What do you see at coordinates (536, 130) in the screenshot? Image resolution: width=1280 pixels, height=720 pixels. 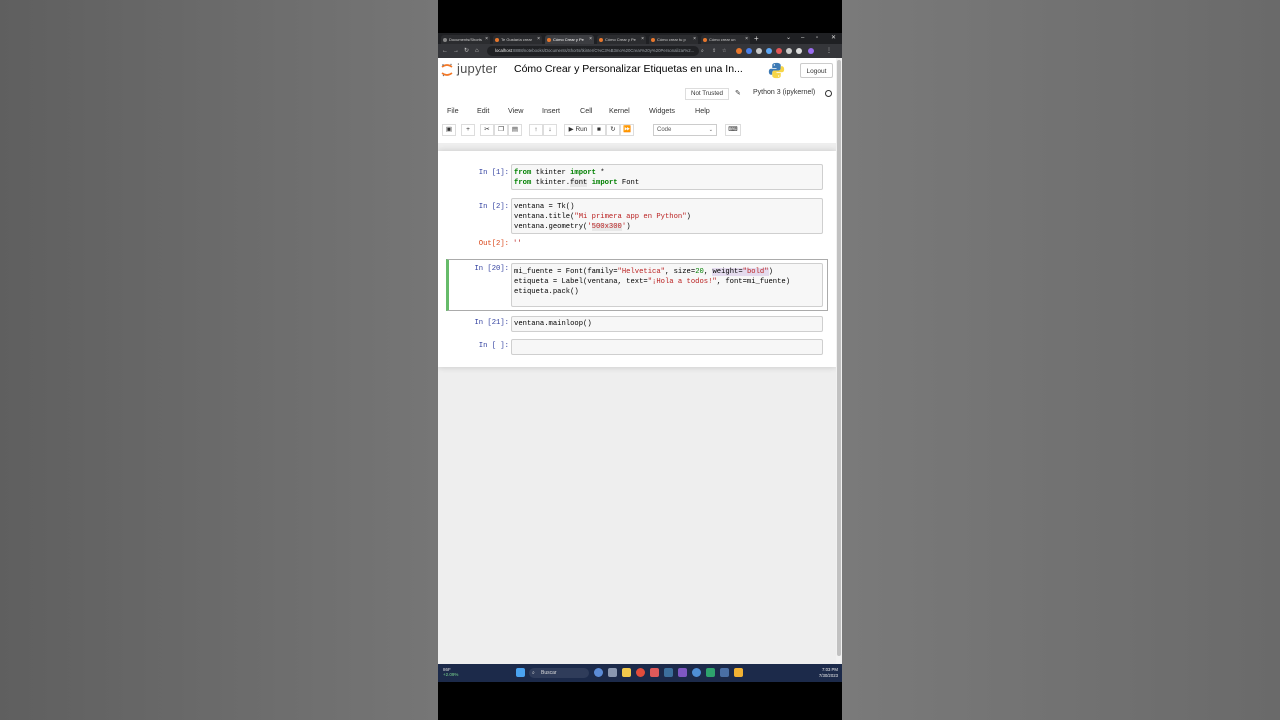 I see `move-up-icon: ↑` at bounding box center [536, 130].